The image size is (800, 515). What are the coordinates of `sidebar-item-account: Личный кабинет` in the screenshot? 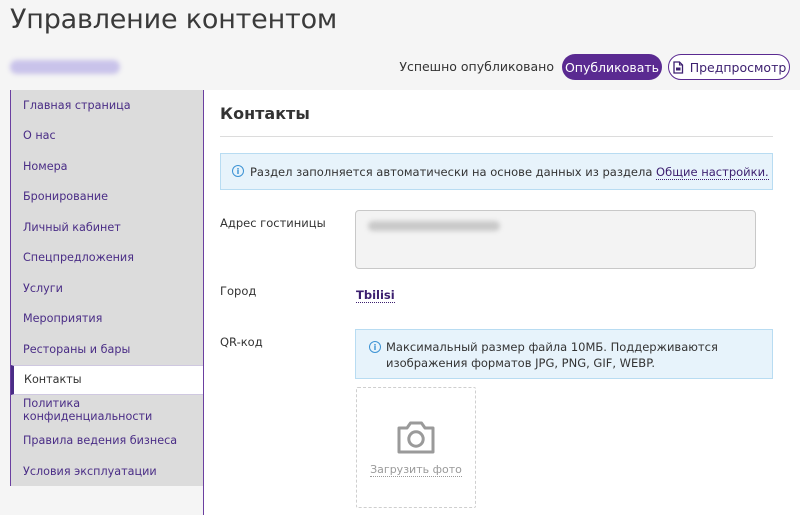 It's located at (107, 227).